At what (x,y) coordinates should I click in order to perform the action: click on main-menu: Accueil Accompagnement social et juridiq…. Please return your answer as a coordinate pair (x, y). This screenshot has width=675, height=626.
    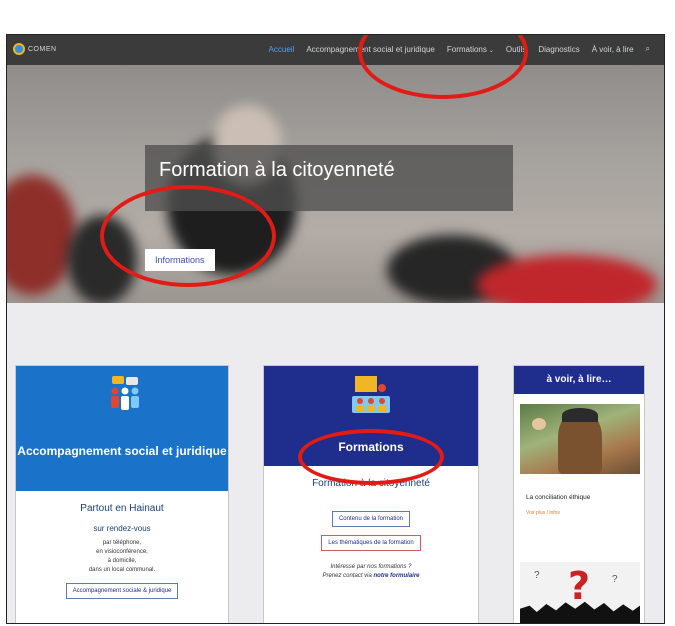
    Looking at the image, I should click on (459, 49).